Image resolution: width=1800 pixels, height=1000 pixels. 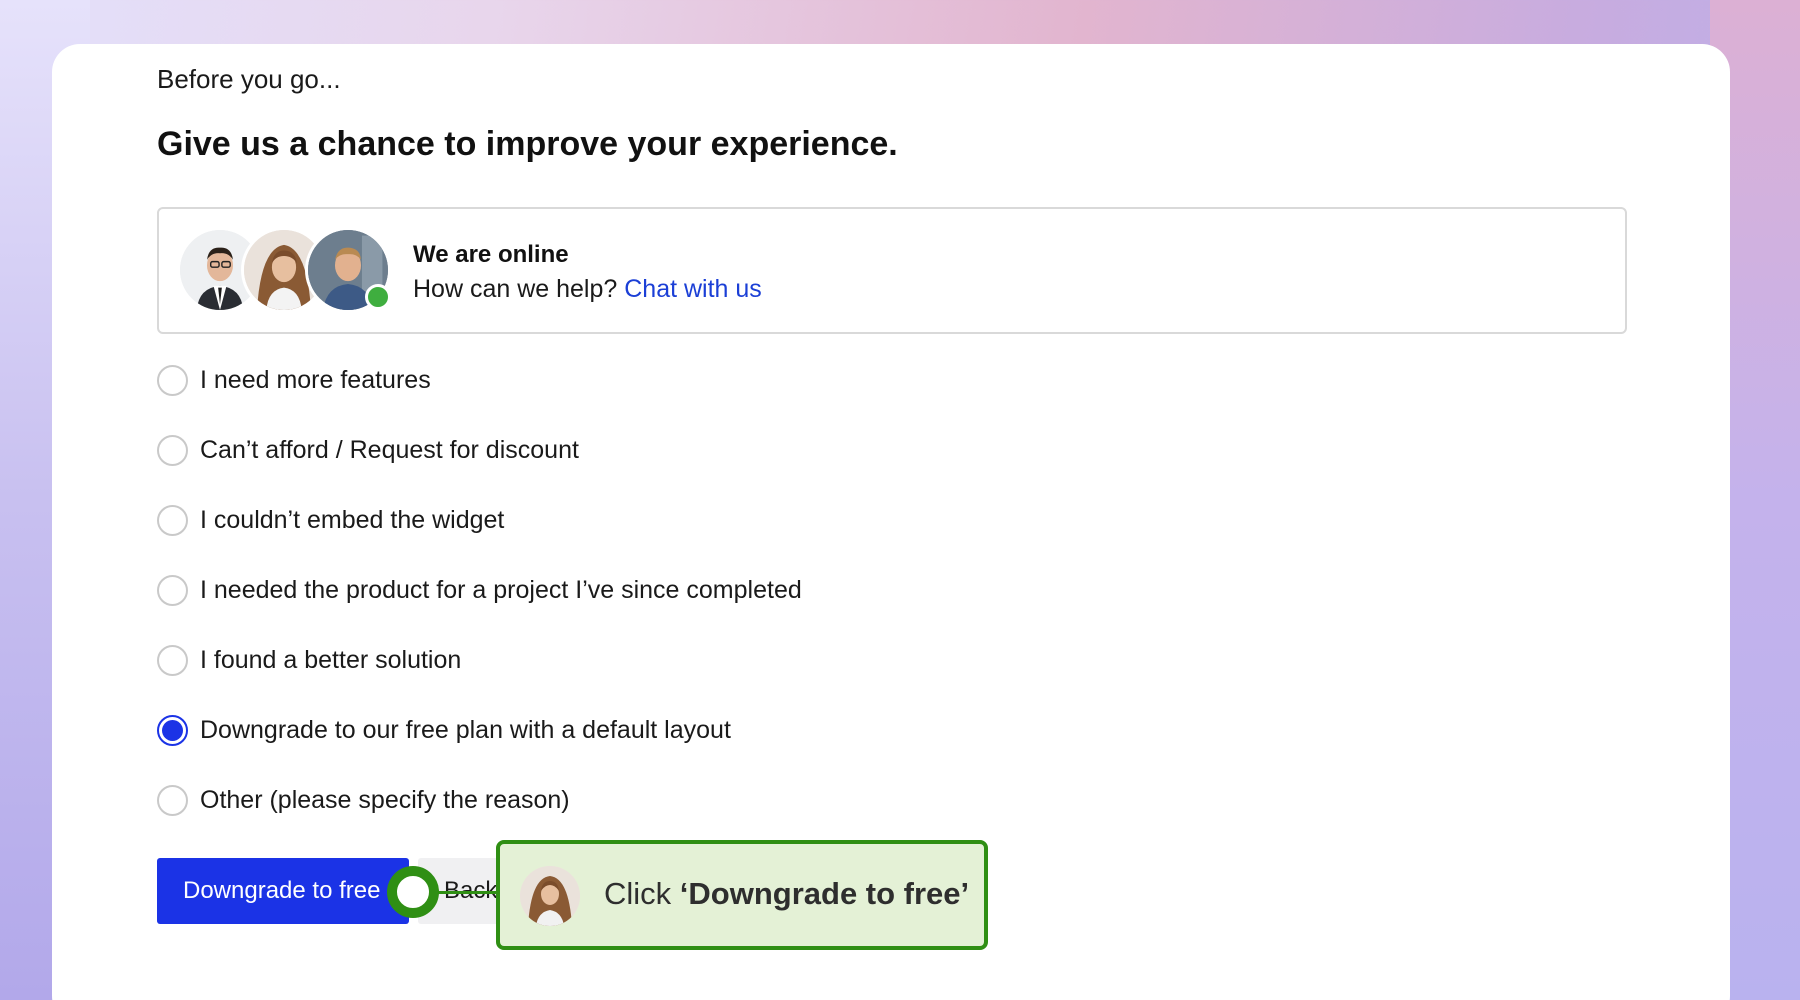 What do you see at coordinates (642, 893) in the screenshot?
I see `hint-prefix: Click` at bounding box center [642, 893].